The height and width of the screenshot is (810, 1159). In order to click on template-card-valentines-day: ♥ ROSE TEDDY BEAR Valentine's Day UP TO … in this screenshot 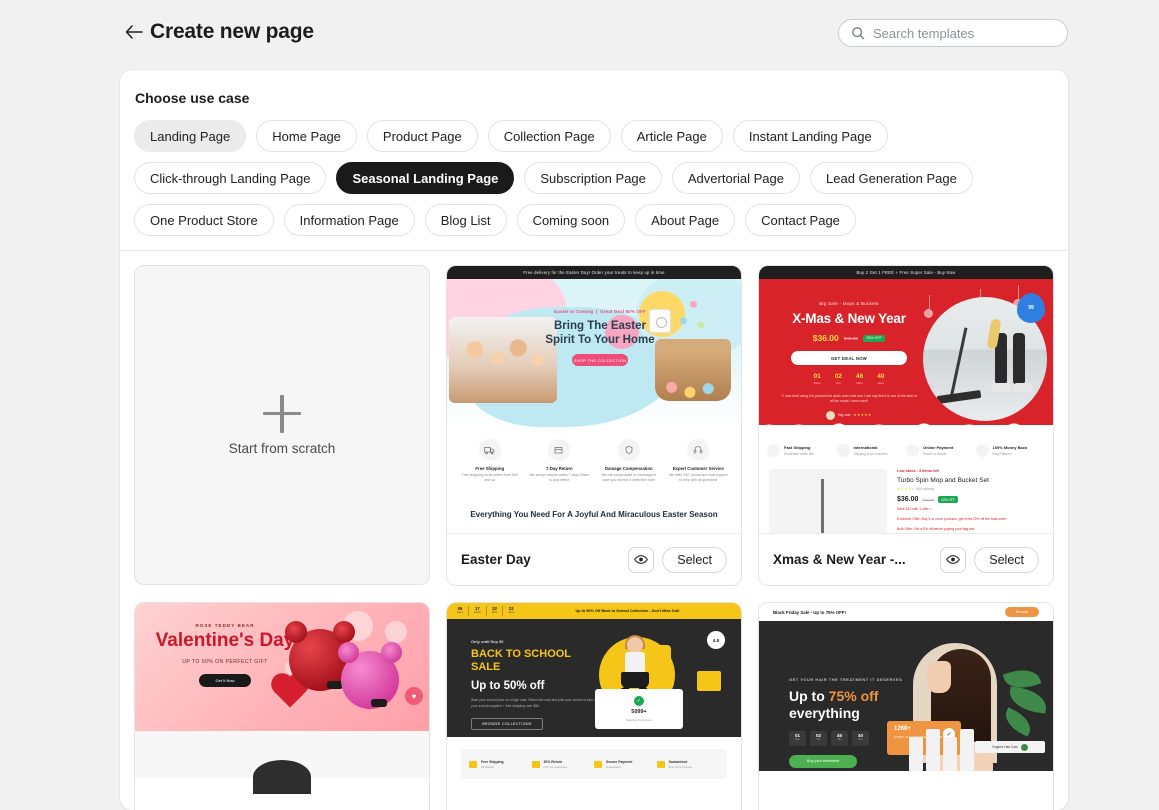, I will do `click(282, 706)`.